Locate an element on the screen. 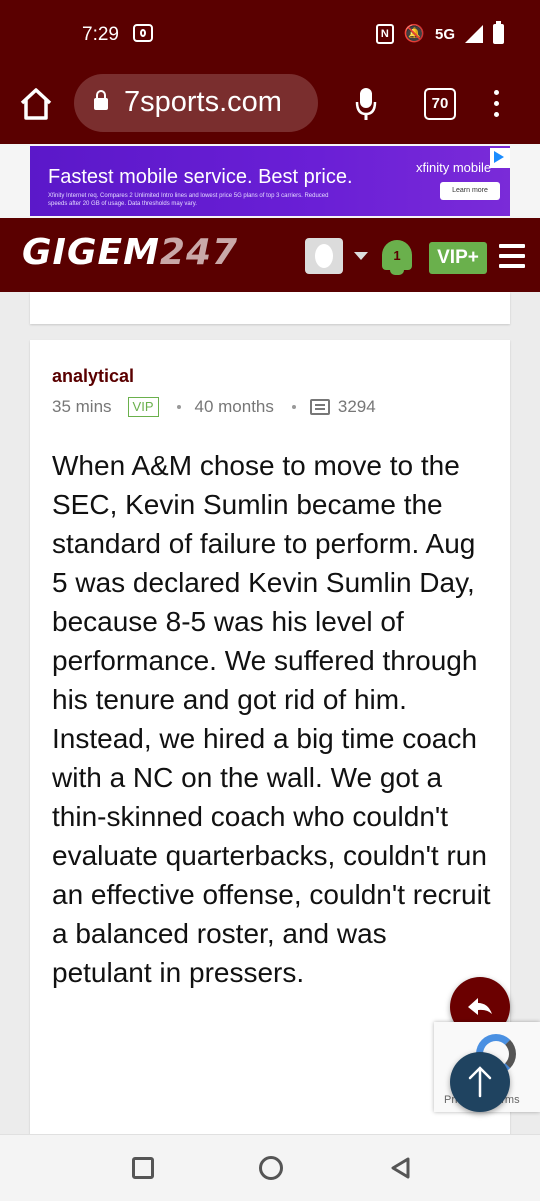 This screenshot has height=1201, width=540. ad-brand-logo: xfinity mobile is located at coordinates (454, 167).